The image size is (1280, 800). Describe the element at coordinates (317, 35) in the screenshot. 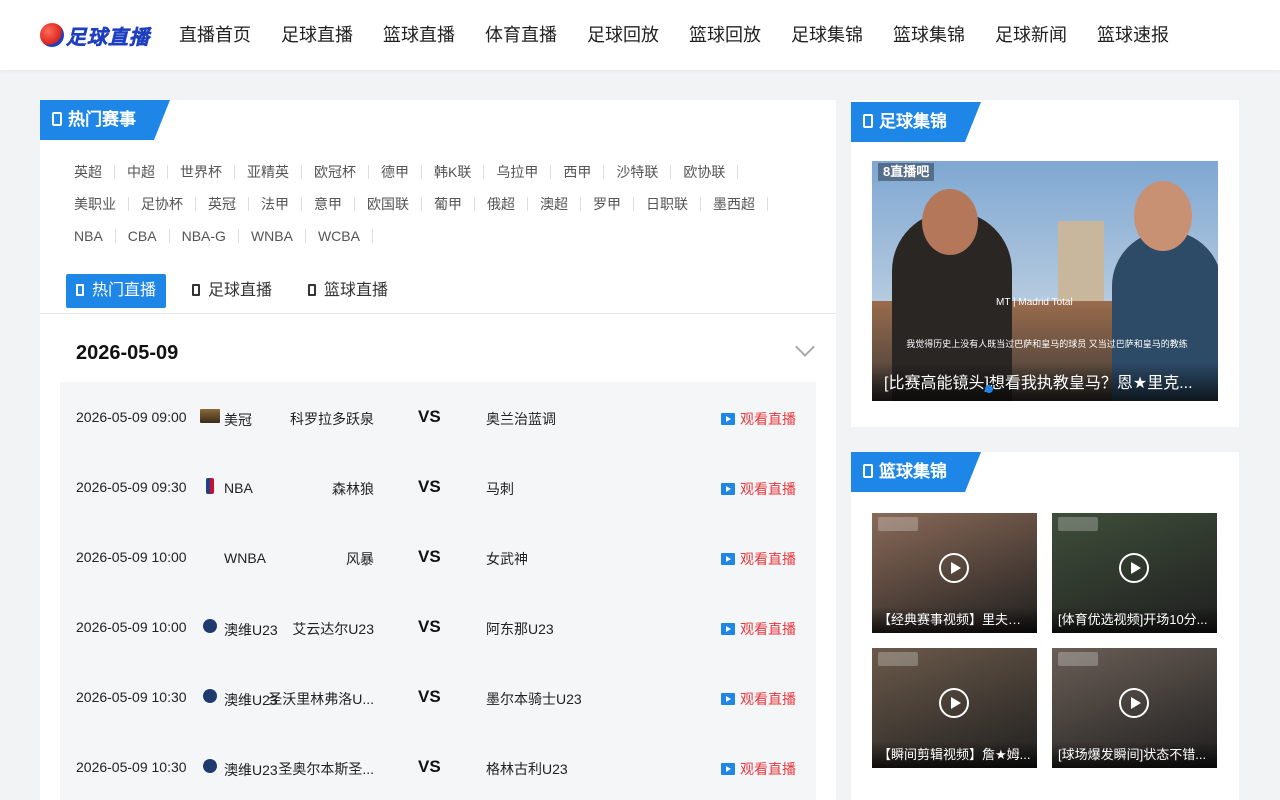

I see `nav-item: 足球直播` at that location.